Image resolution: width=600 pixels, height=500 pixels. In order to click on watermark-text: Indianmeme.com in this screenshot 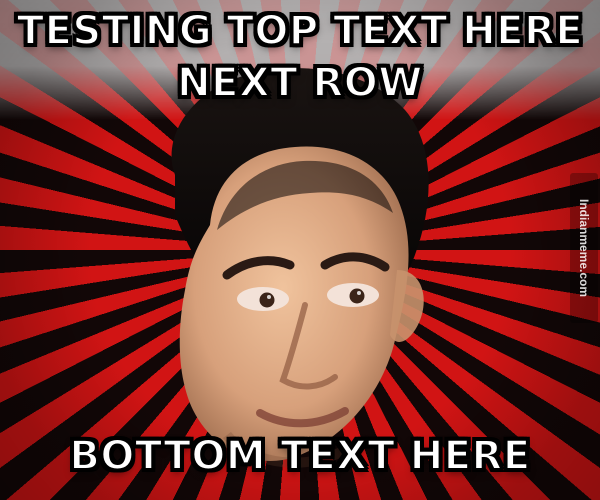, I will do `click(584, 248)`.